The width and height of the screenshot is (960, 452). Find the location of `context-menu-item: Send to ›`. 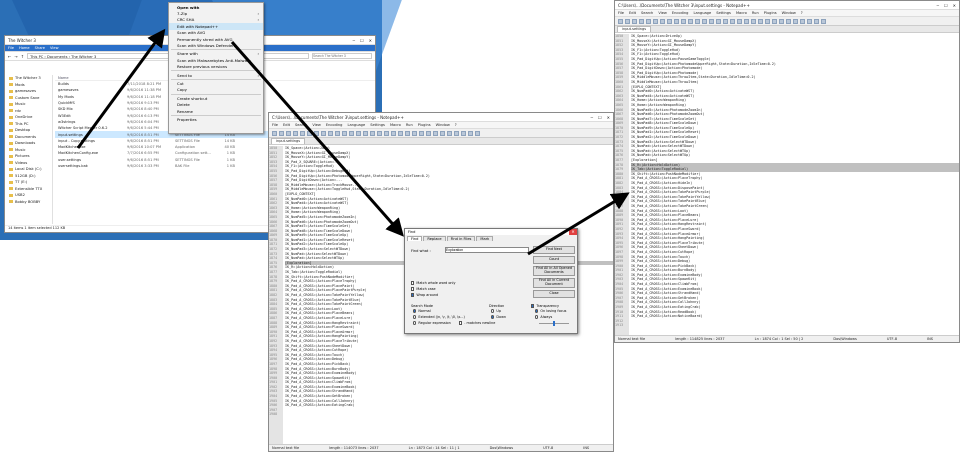

context-menu-item: Send to › is located at coordinates (216, 75).